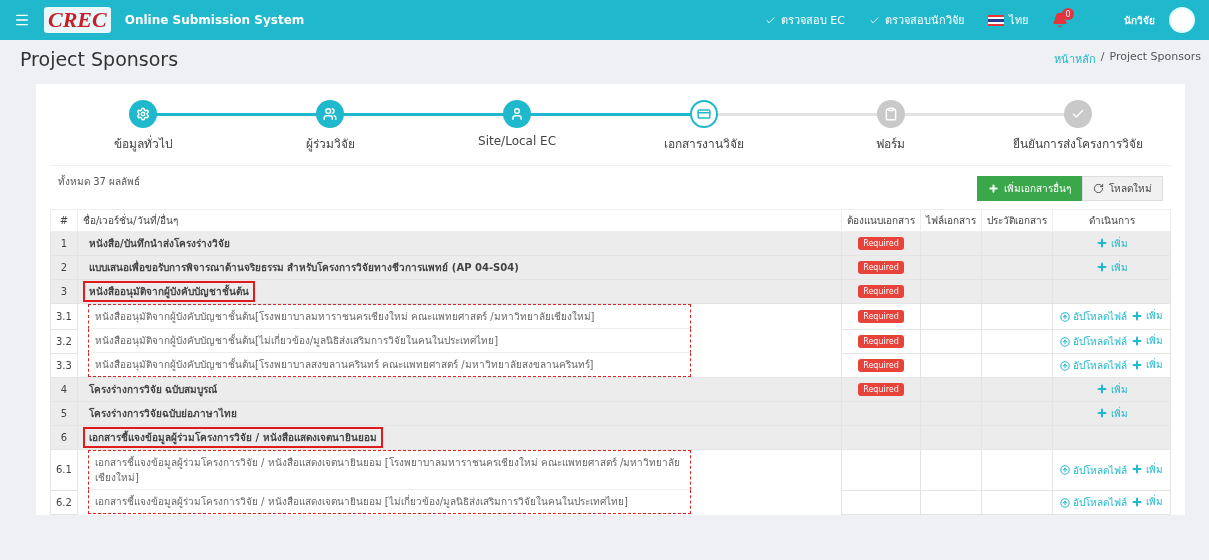  I want to click on notification-count: 0, so click(1068, 14).